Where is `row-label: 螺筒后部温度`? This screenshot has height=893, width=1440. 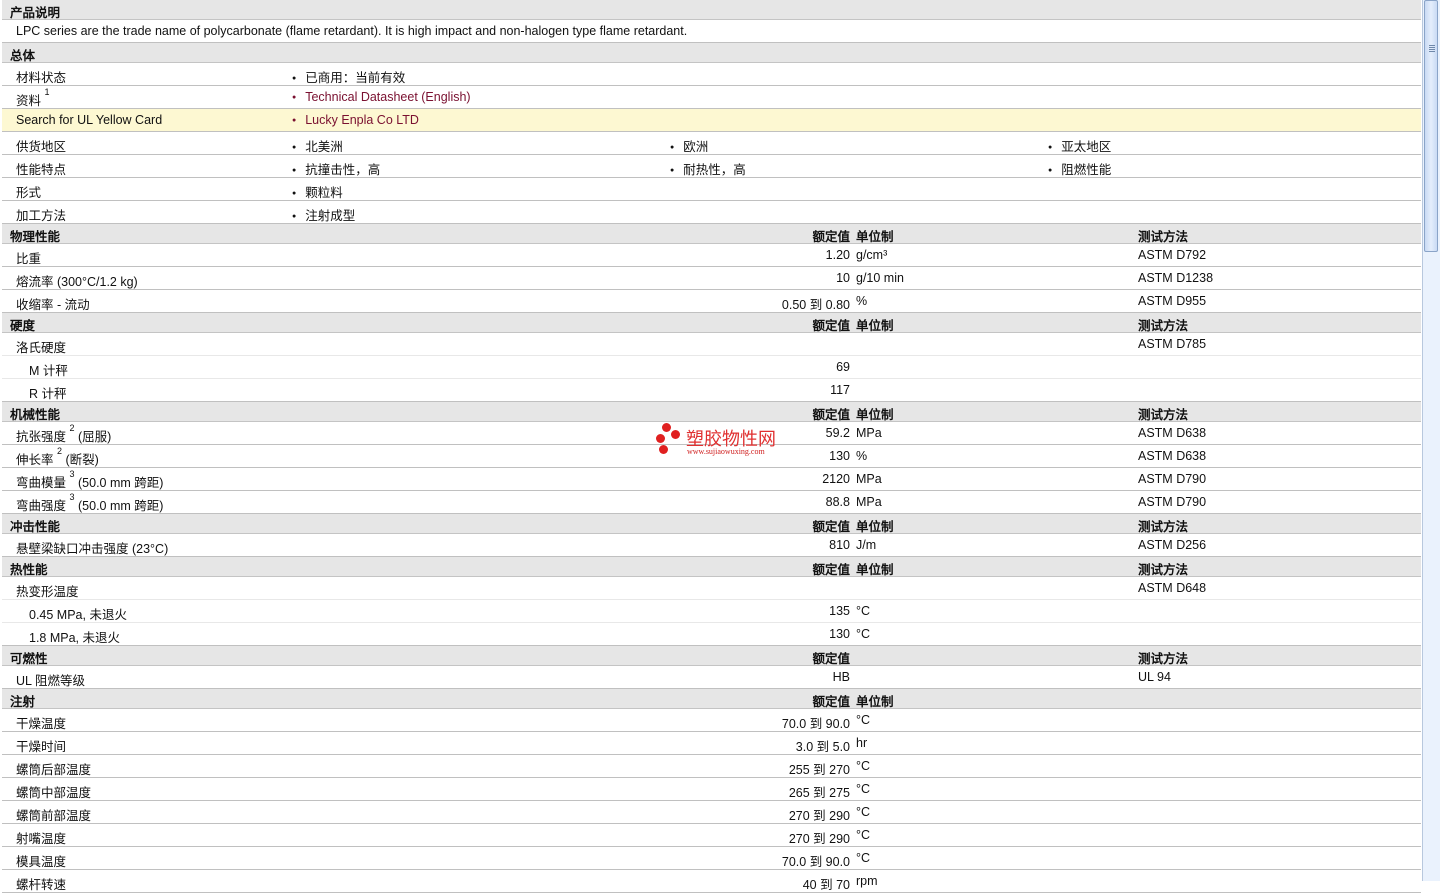
row-label: 螺筒后部温度 is located at coordinates (53, 768).